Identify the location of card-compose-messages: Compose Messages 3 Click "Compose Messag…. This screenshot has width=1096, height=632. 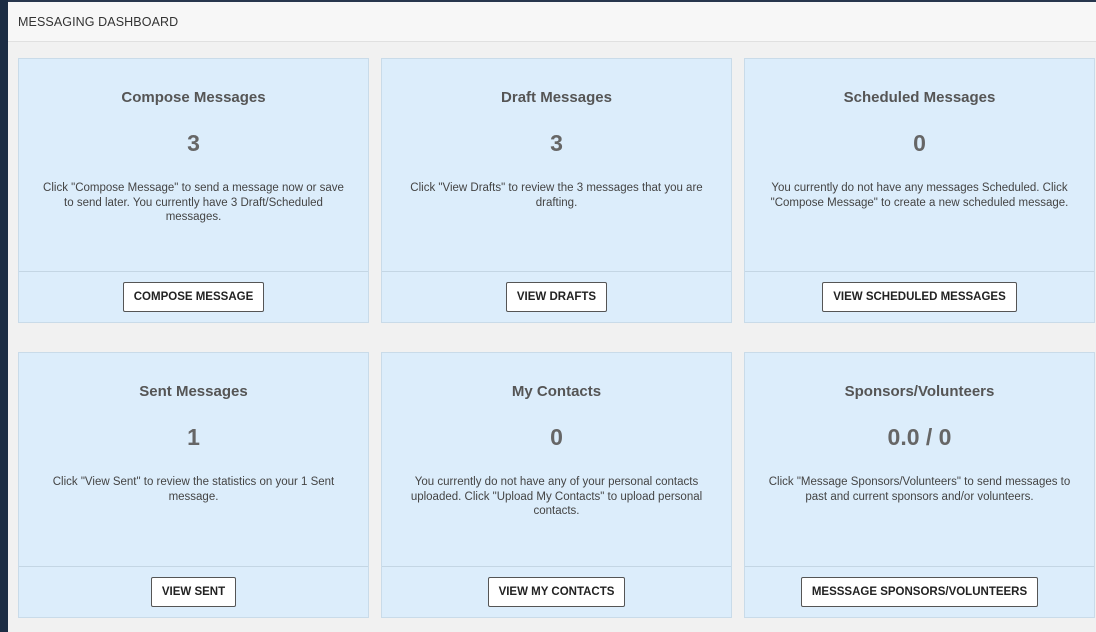
(193, 190).